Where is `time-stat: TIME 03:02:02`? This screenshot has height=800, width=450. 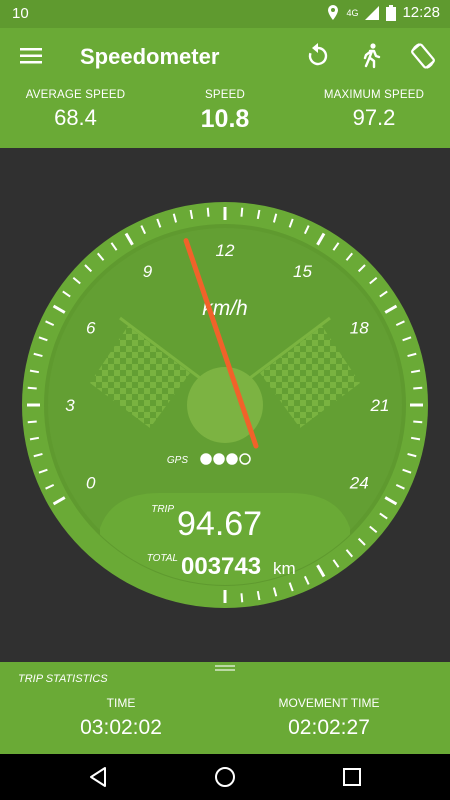
time-stat: TIME 03:02:02 is located at coordinates (121, 718).